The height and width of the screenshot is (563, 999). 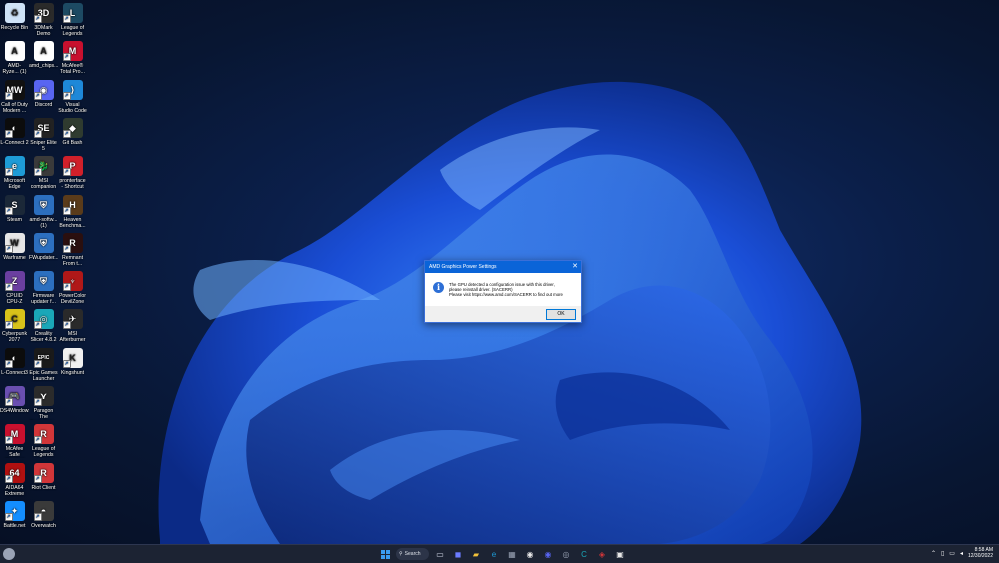 What do you see at coordinates (14, 173) in the screenshot?
I see `desktop-icon: e ↗ Microsoft Edge` at bounding box center [14, 173].